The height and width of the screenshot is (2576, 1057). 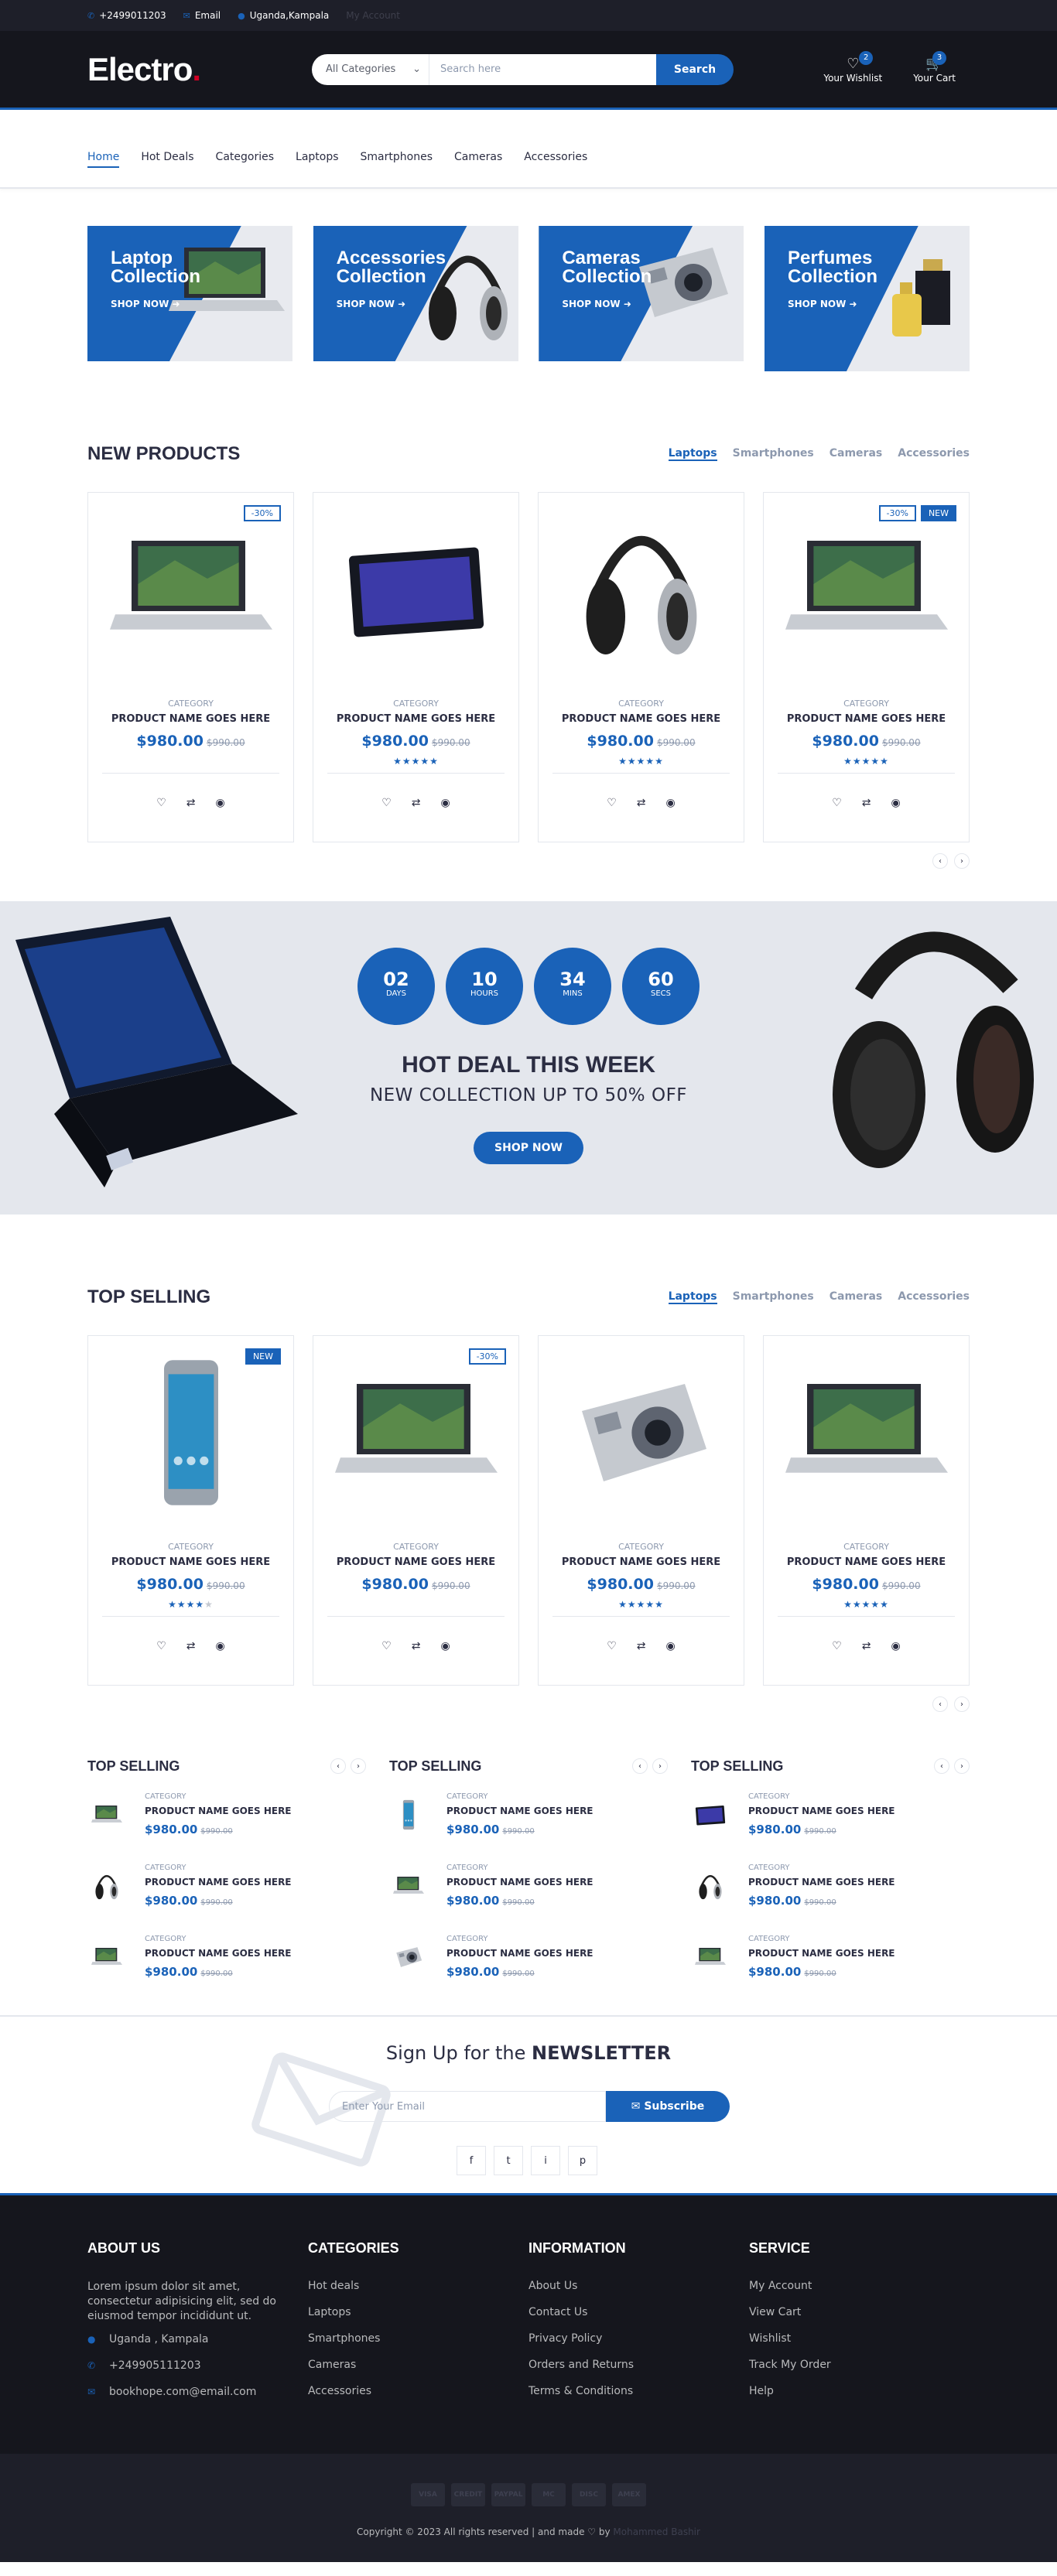 What do you see at coordinates (471, 2160) in the screenshot?
I see `facebook-icon: f` at bounding box center [471, 2160].